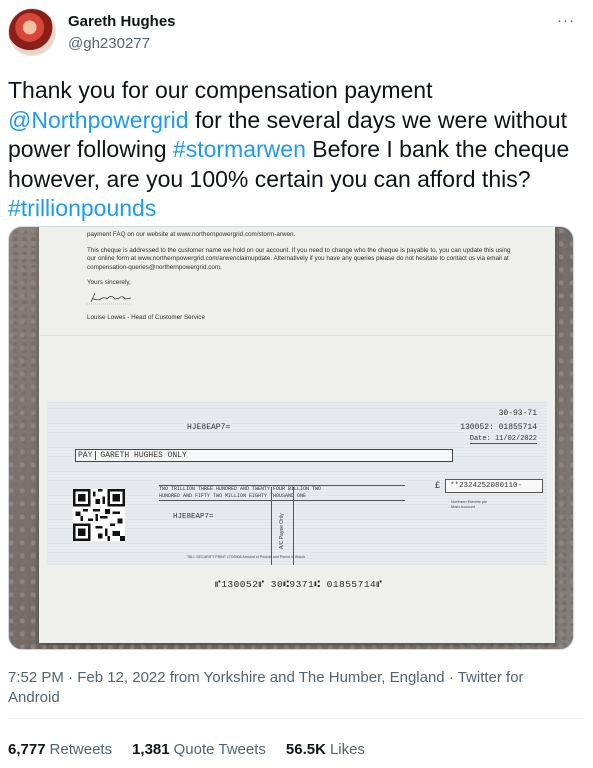  What do you see at coordinates (517, 413) in the screenshot?
I see `sort-code: 30-93-71` at bounding box center [517, 413].